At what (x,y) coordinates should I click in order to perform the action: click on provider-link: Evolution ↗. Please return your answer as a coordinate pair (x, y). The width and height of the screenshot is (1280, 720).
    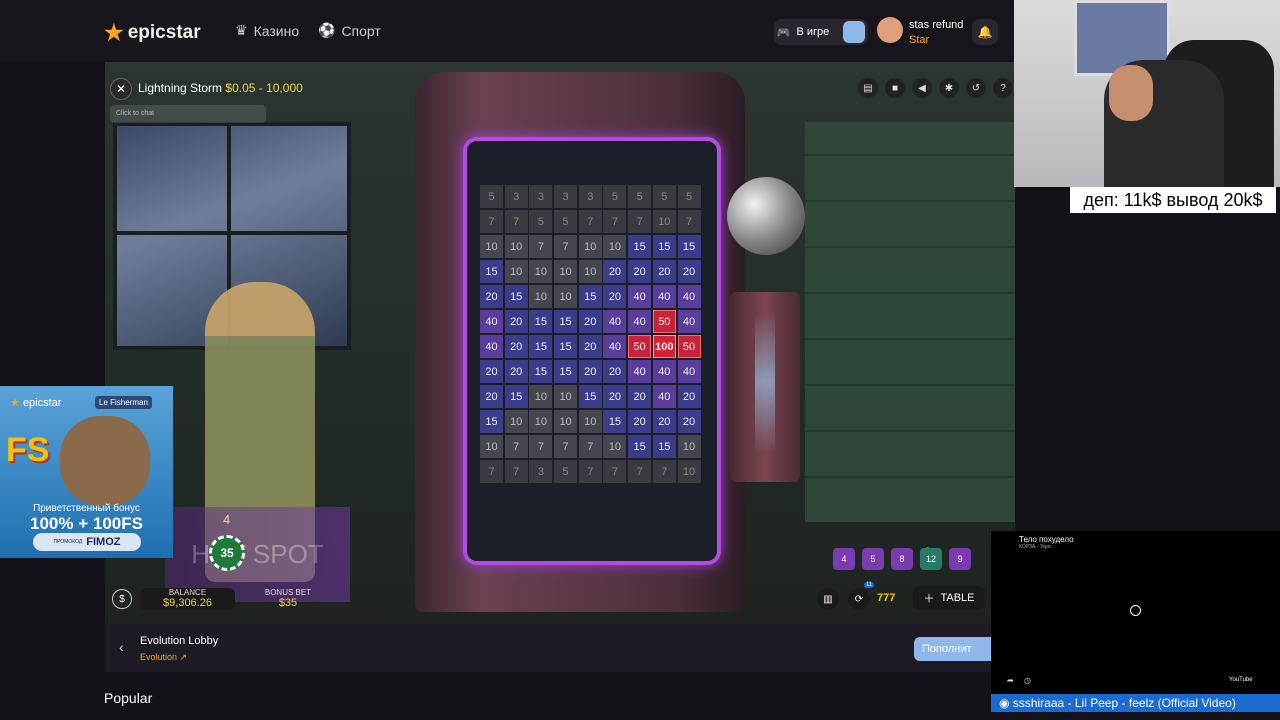
    Looking at the image, I should click on (163, 657).